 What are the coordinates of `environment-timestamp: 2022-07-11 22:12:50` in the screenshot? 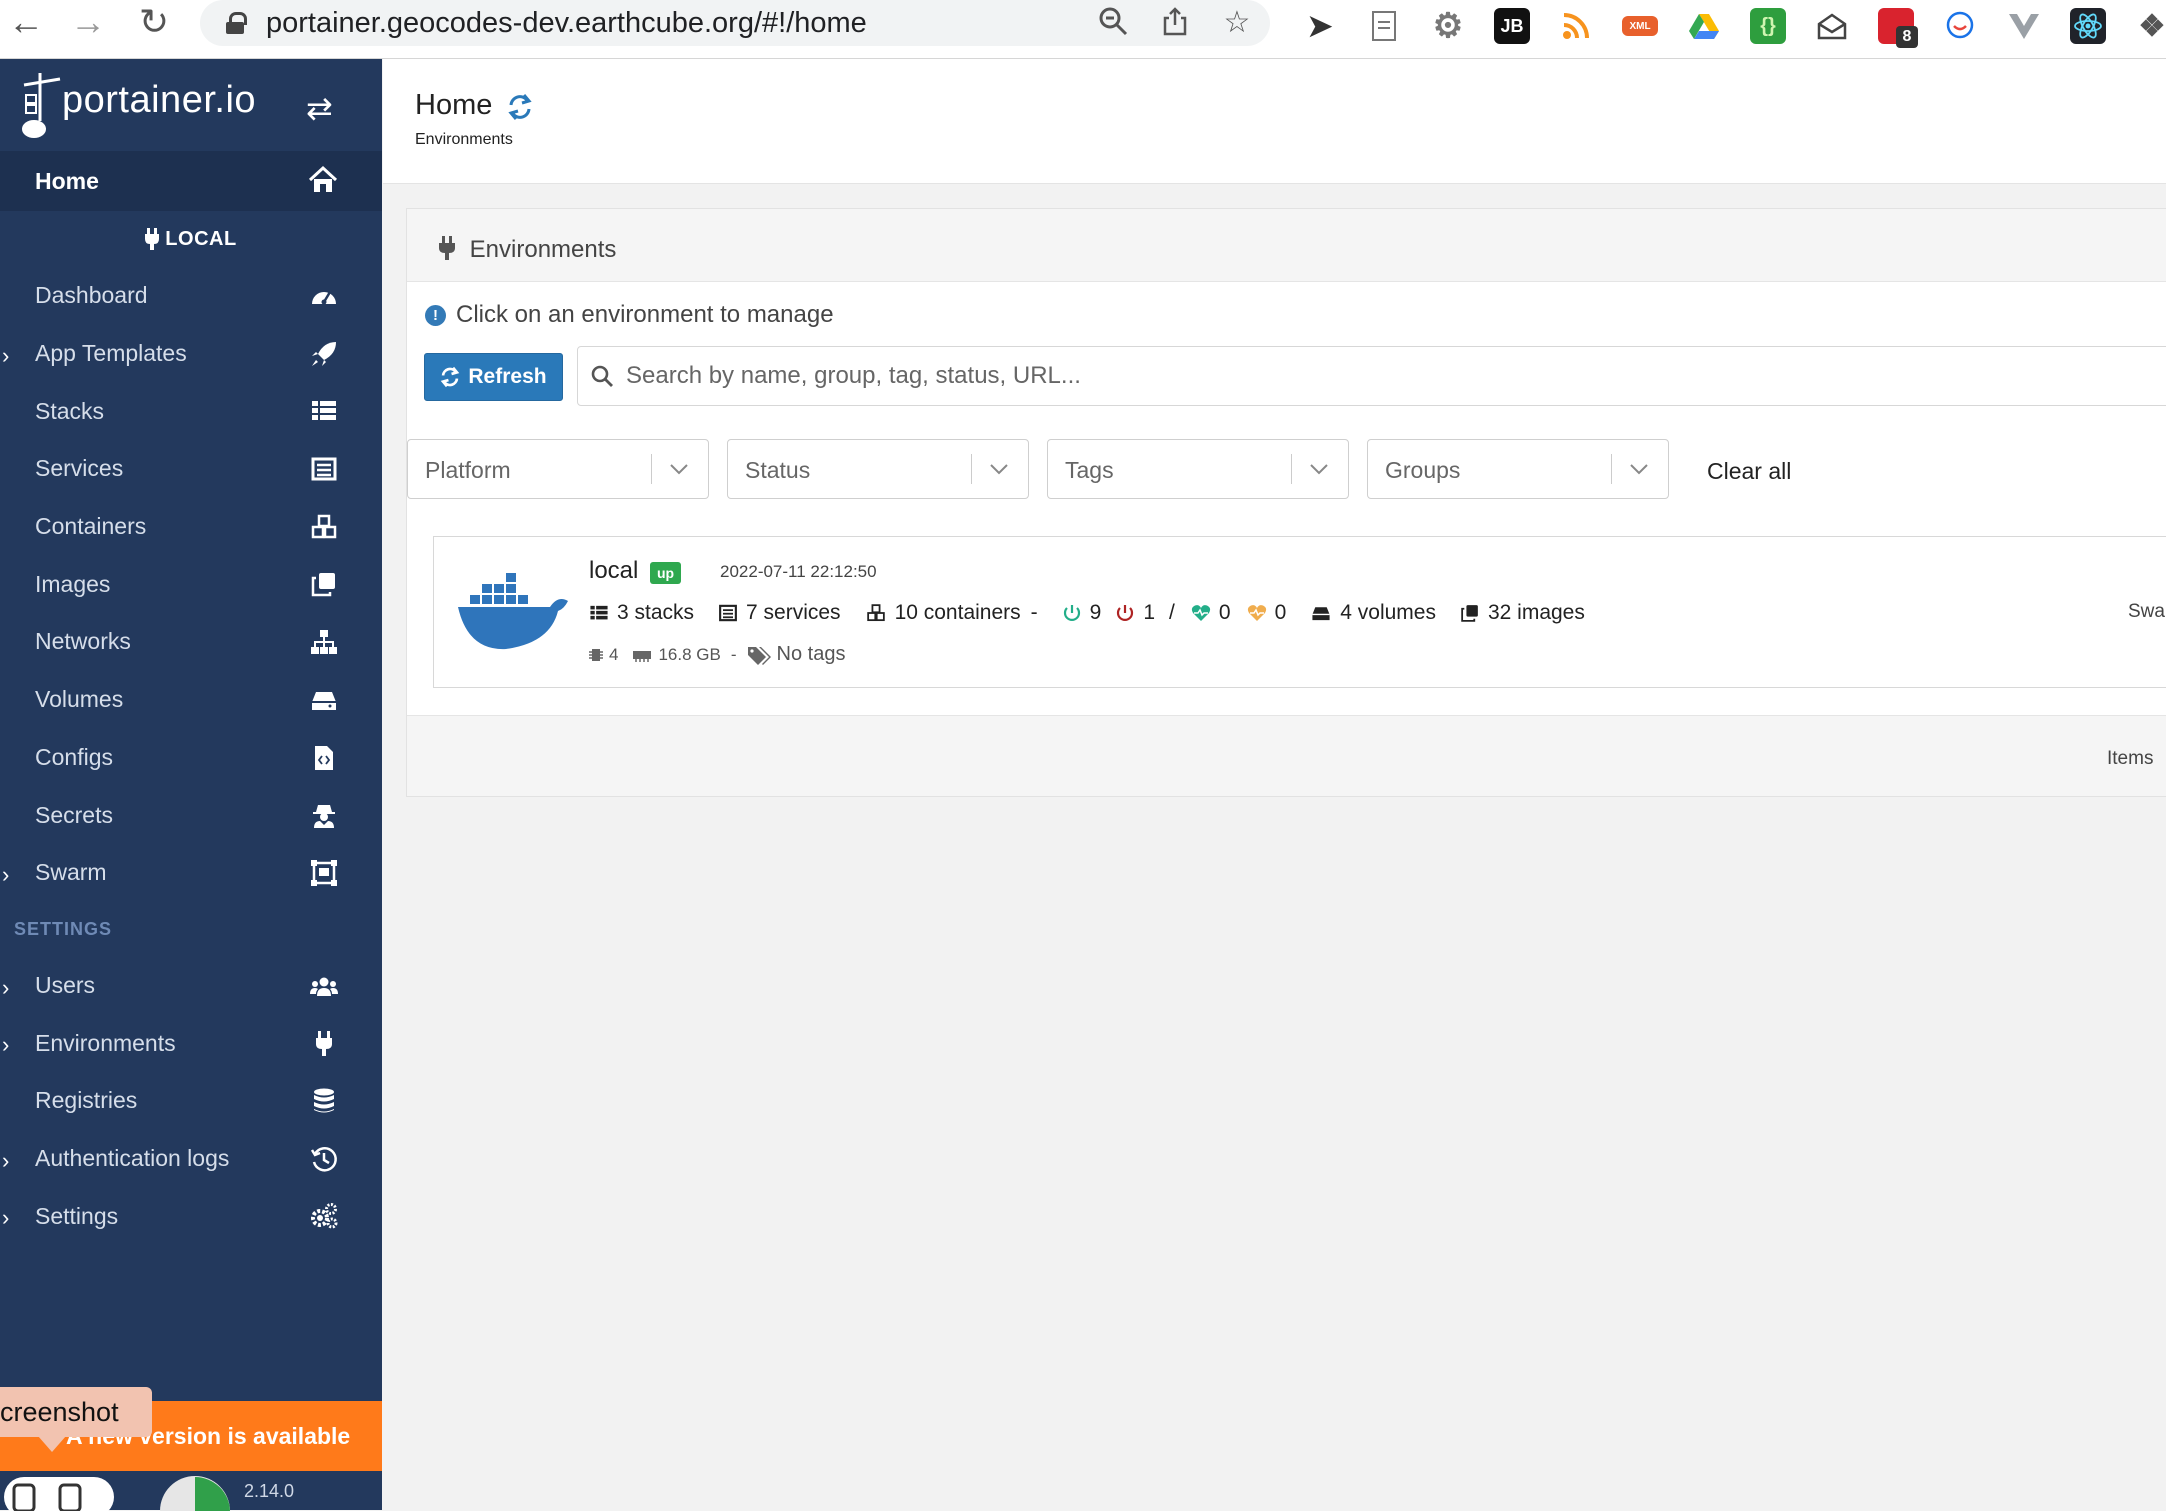 It's located at (798, 571).